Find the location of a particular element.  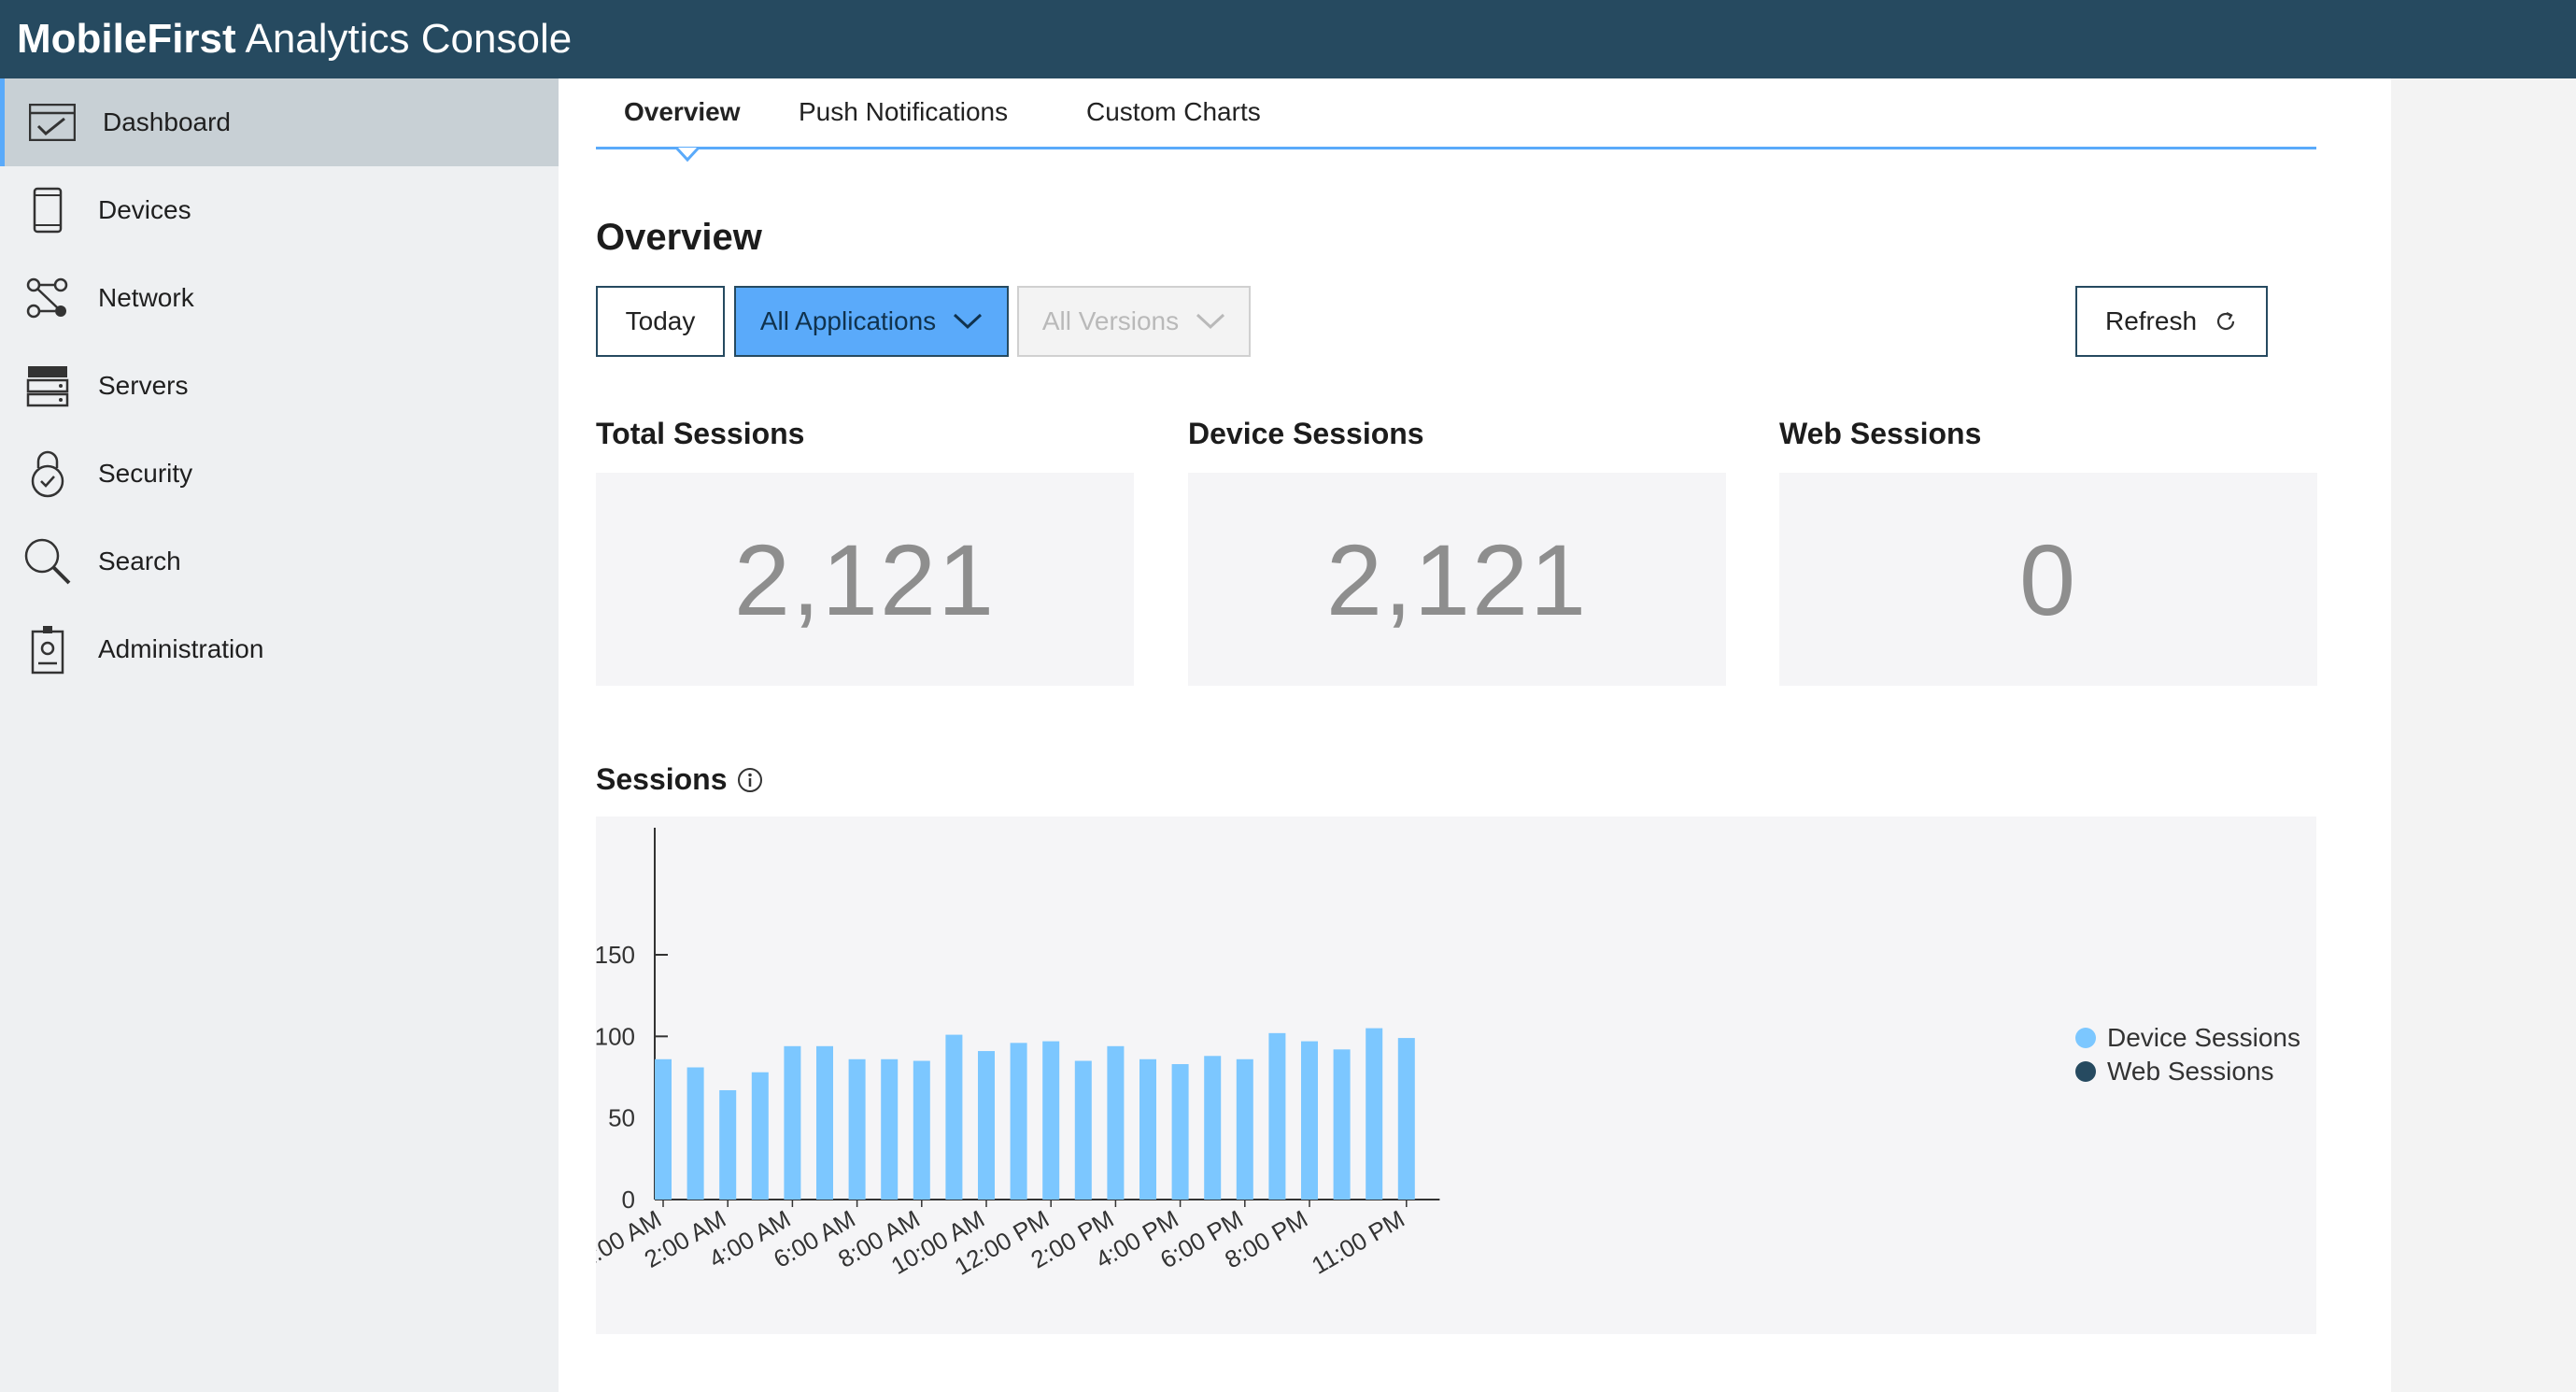

sidebar-item-devices: Devices is located at coordinates (279, 210).